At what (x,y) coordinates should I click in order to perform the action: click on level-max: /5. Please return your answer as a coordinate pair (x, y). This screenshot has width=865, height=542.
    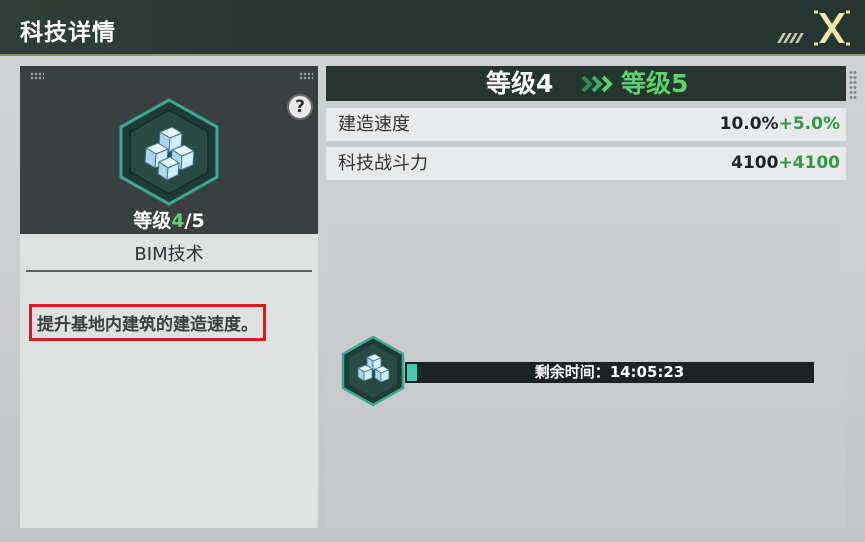
    Looking at the image, I should click on (194, 221).